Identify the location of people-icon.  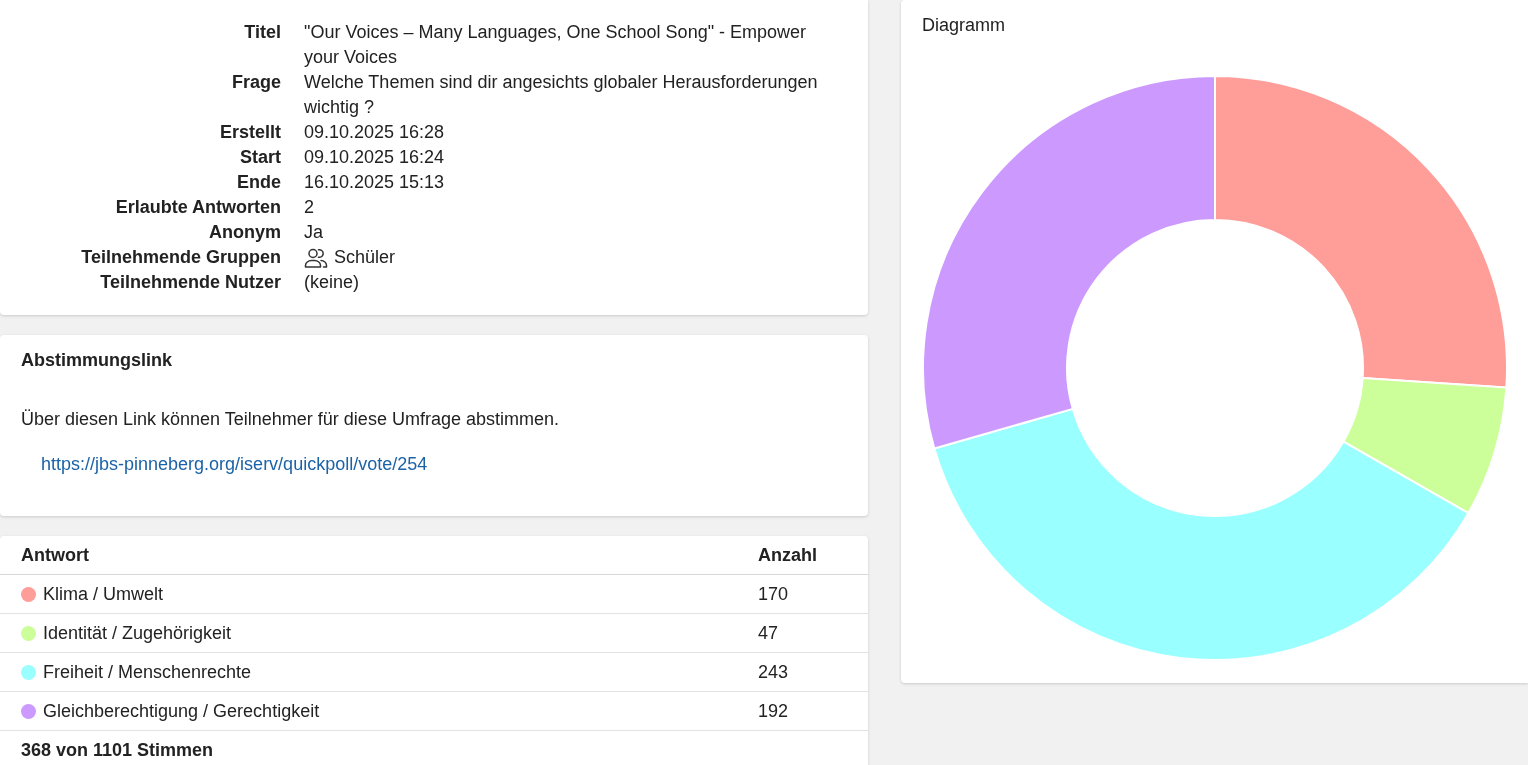
(316, 257).